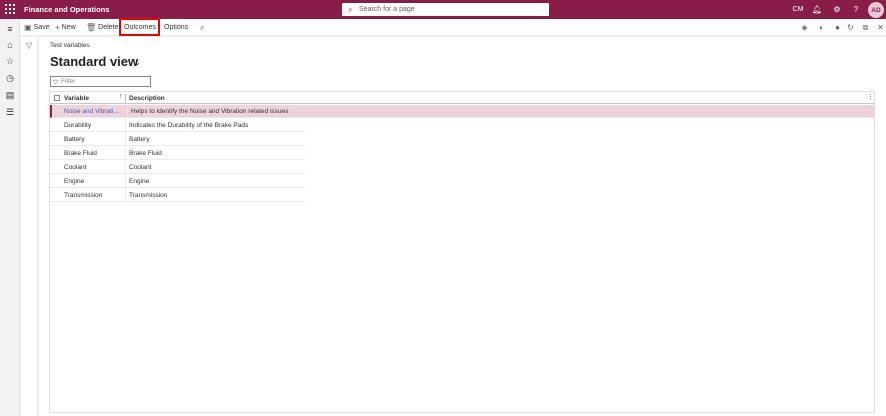 Image resolution: width=886 pixels, height=416 pixels. What do you see at coordinates (249, 153) in the screenshot?
I see `cell-description: Brake Fluid` at bounding box center [249, 153].